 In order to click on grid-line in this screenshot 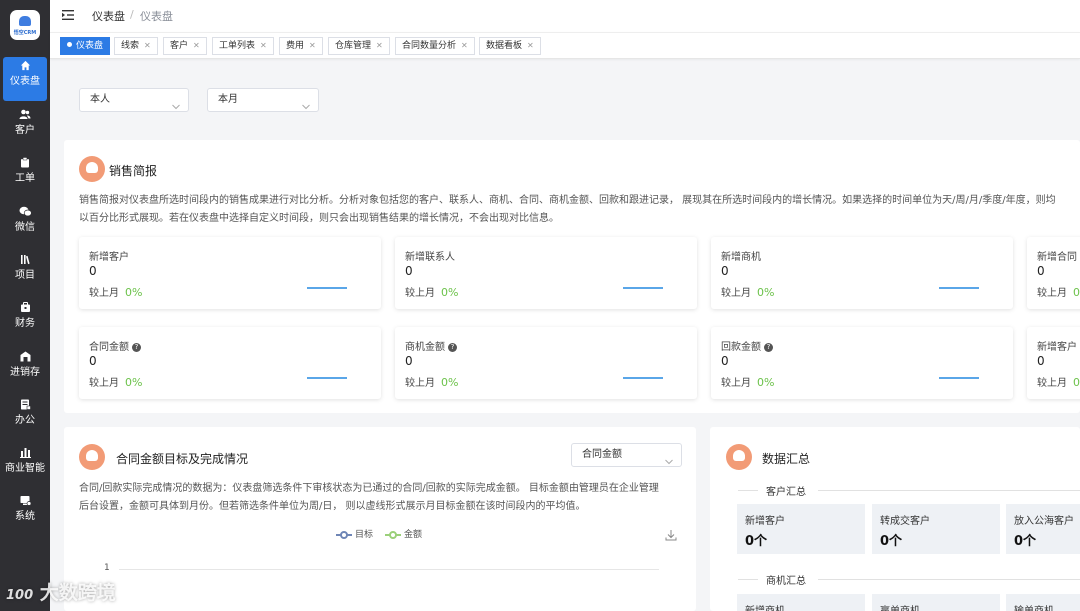, I will do `click(389, 569)`.